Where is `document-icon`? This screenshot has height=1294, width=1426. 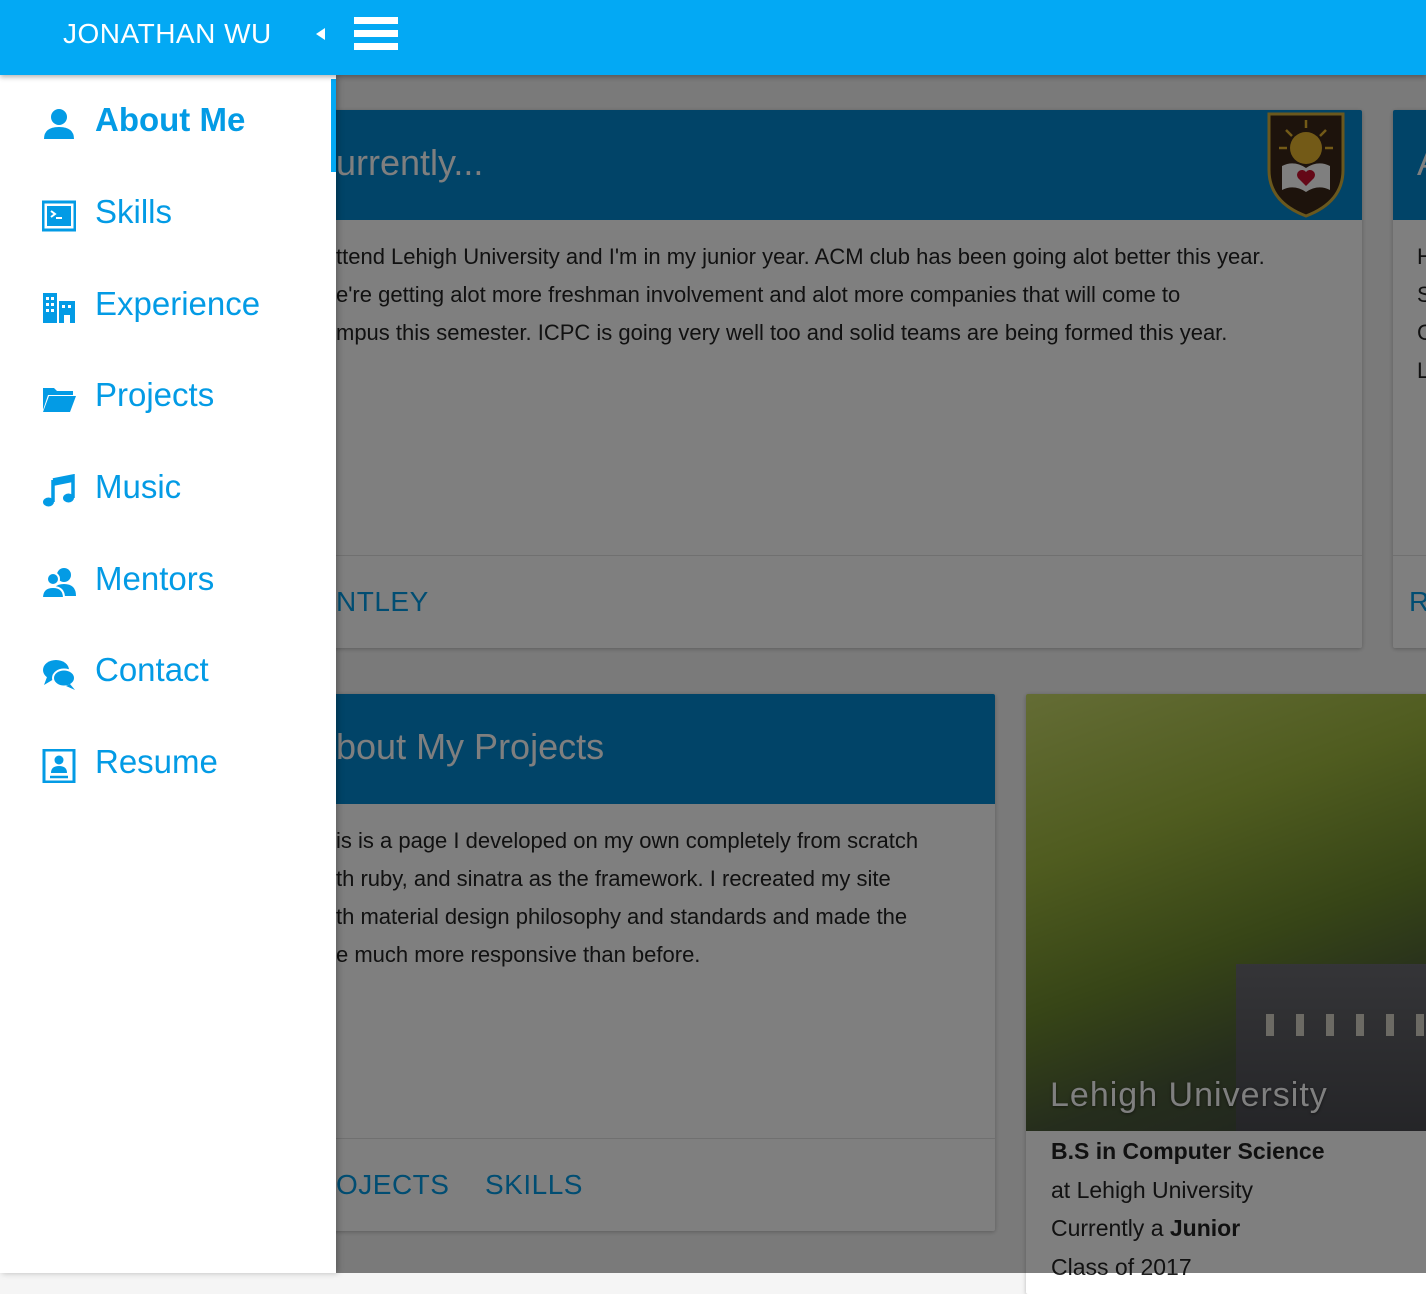 document-icon is located at coordinates (59, 766).